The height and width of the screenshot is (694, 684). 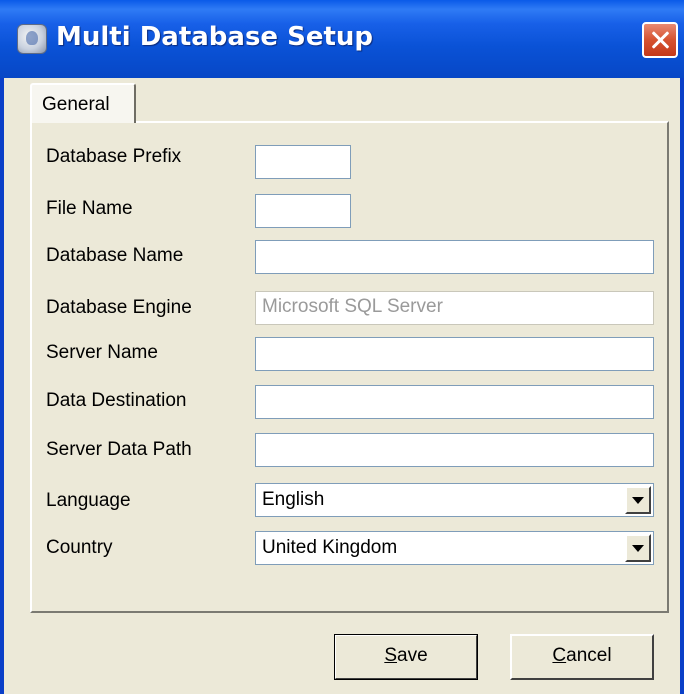 I want to click on cancel-mnemonic: C, so click(x=559, y=655).